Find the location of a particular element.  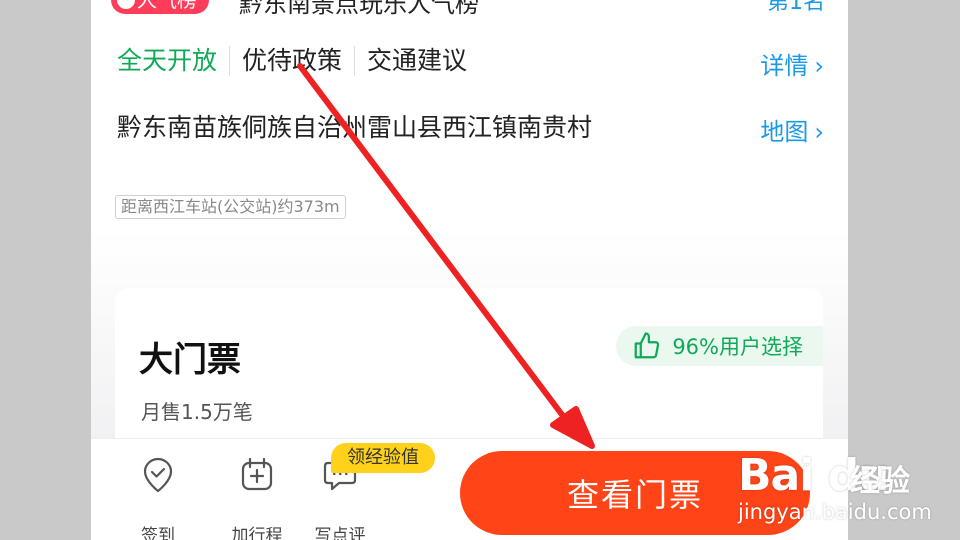

checkin-button: 签到 is located at coordinates (158, 497).